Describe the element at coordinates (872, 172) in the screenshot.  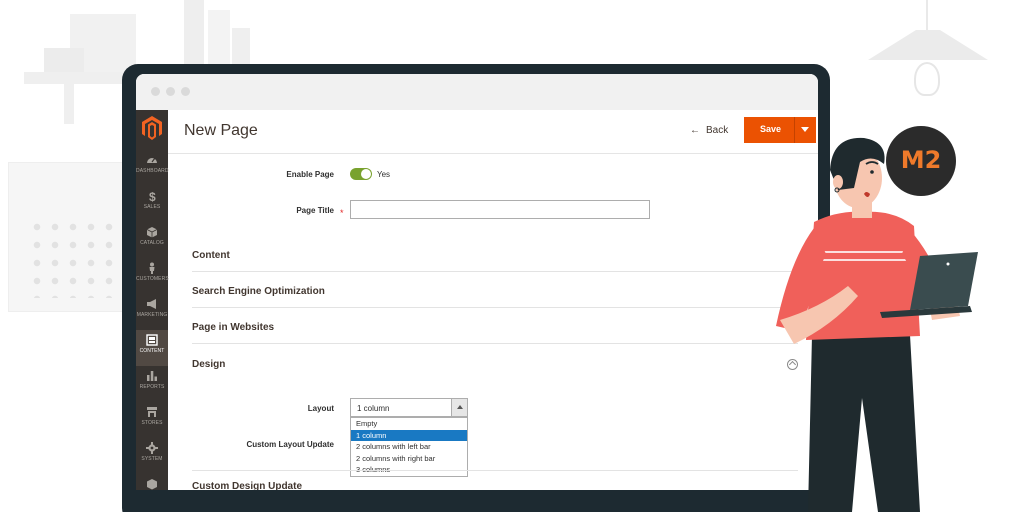
I see `eye` at that location.